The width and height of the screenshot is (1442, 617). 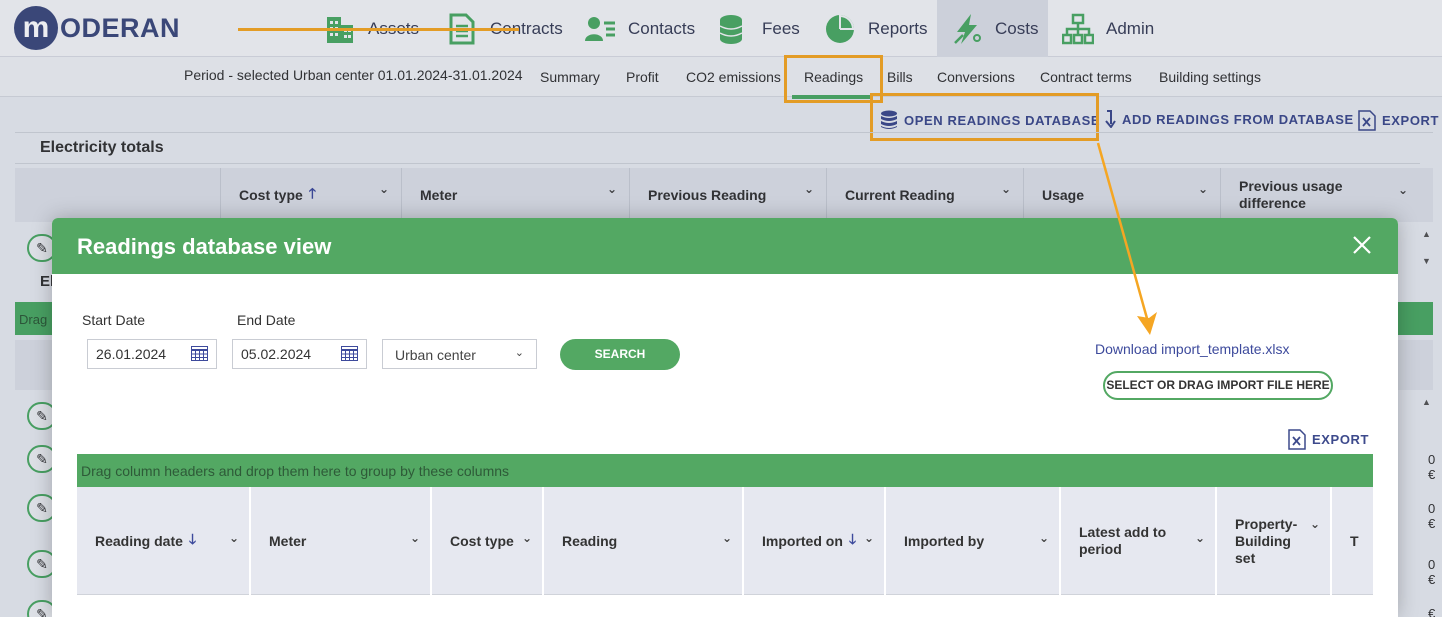 I want to click on nav-admin: Admin, so click(x=1108, y=28).